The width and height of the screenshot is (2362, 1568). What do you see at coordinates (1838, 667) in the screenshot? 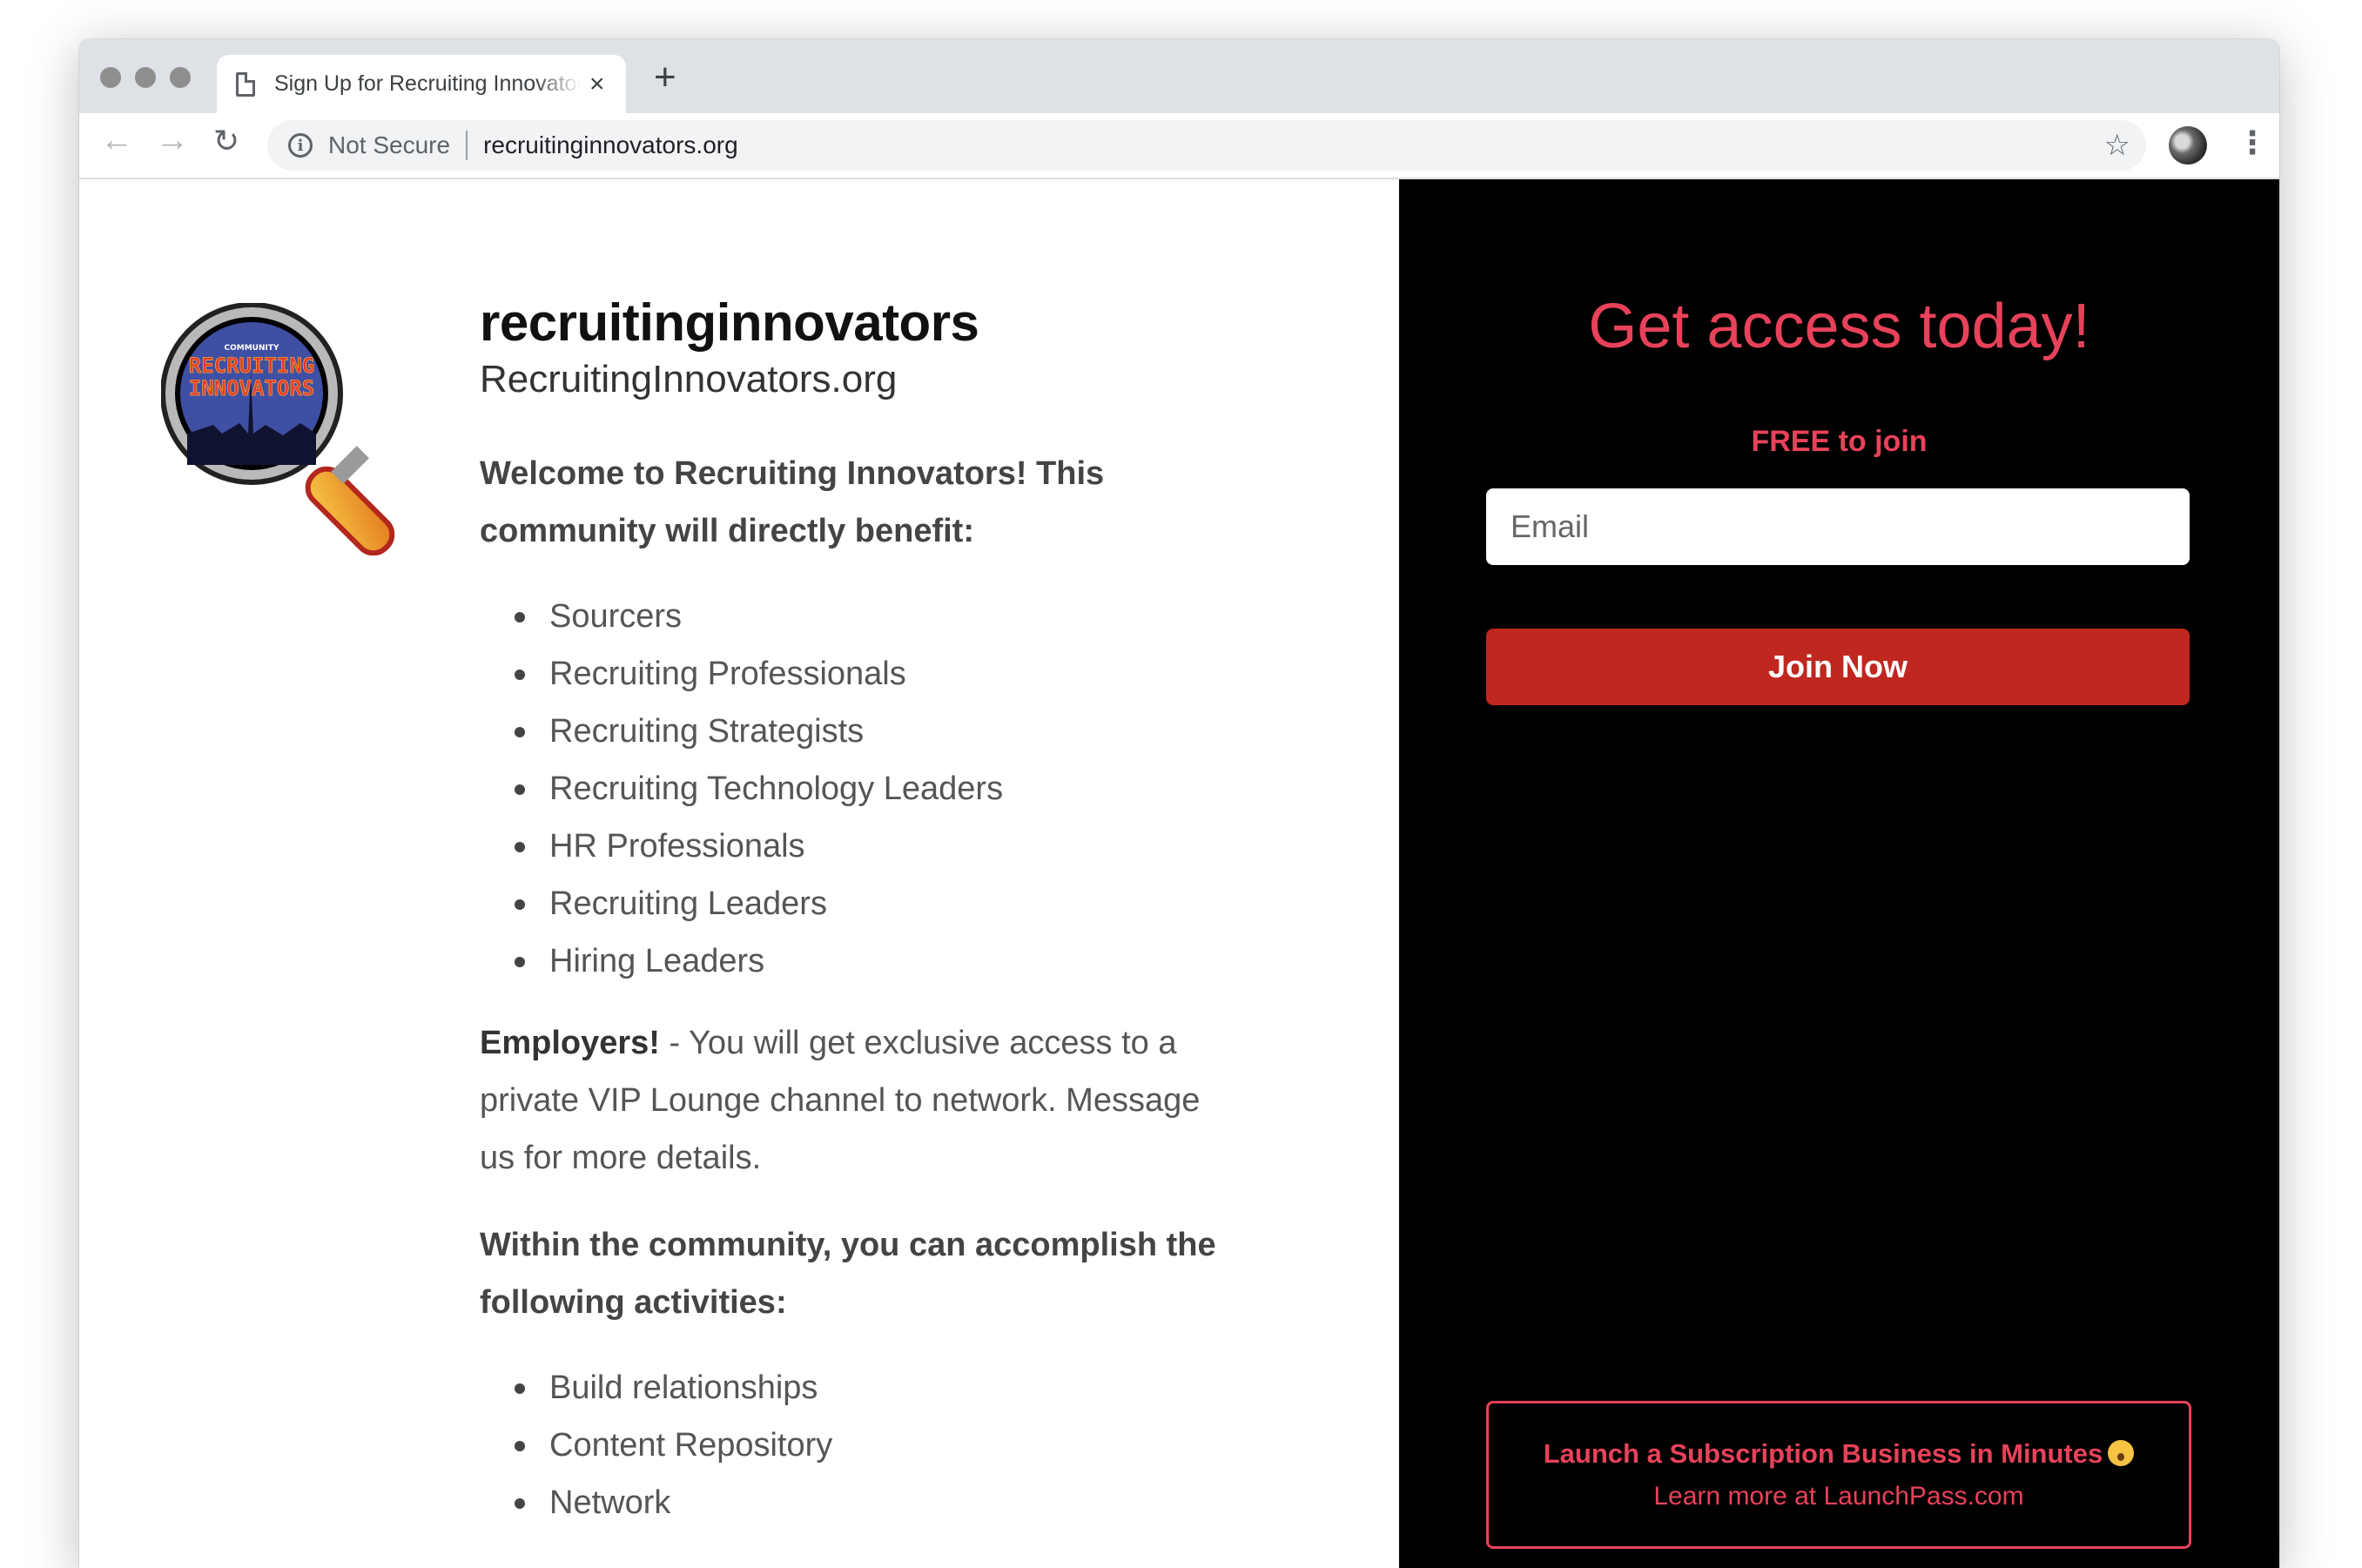
I see `join-now-button: Join Now` at bounding box center [1838, 667].